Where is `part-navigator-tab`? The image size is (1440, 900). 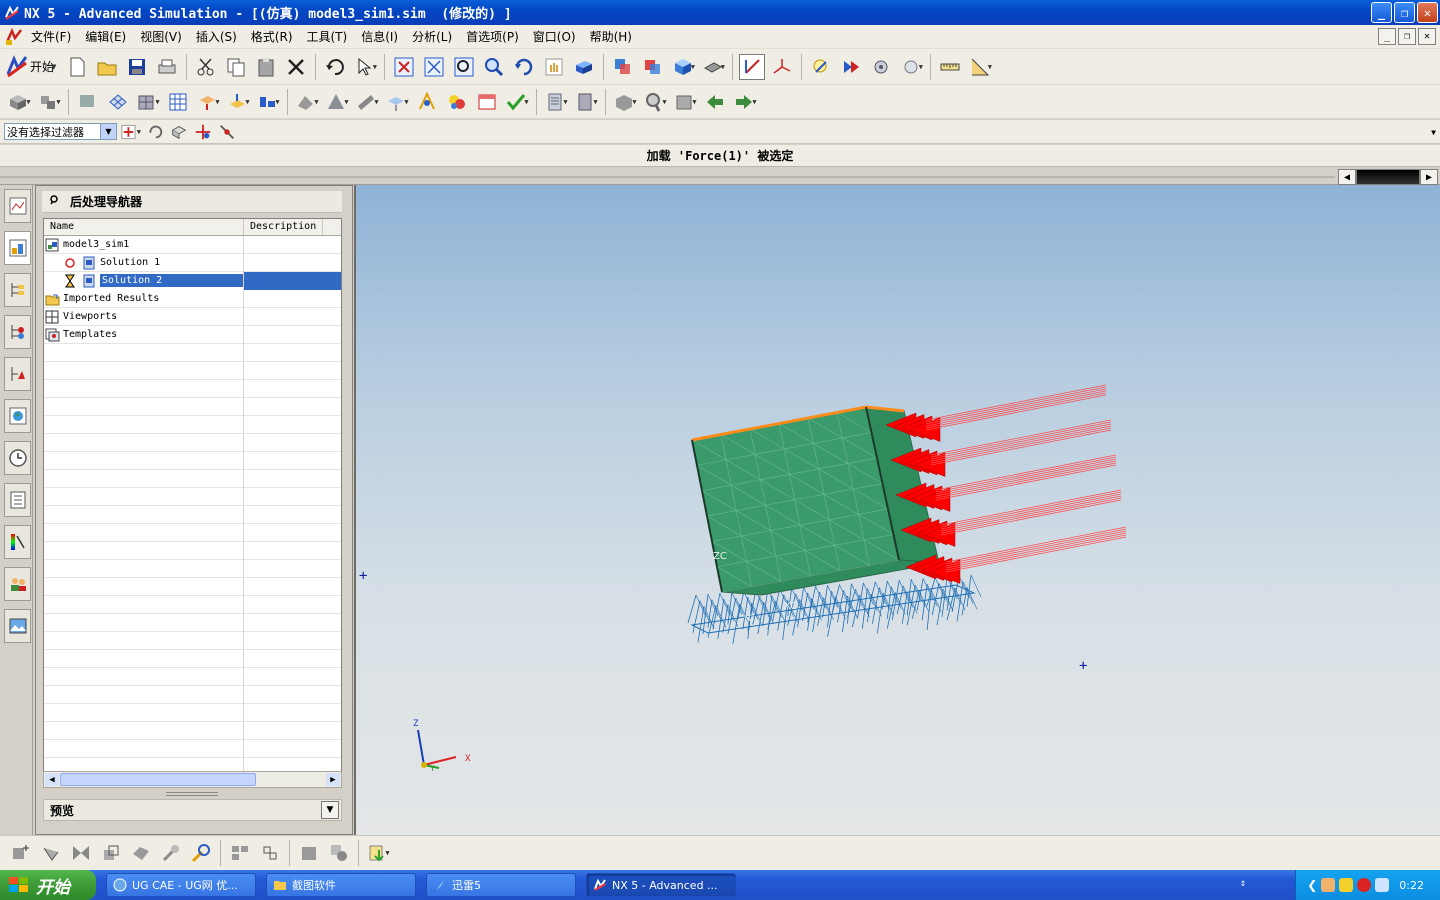
part-navigator-tab is located at coordinates (17, 290).